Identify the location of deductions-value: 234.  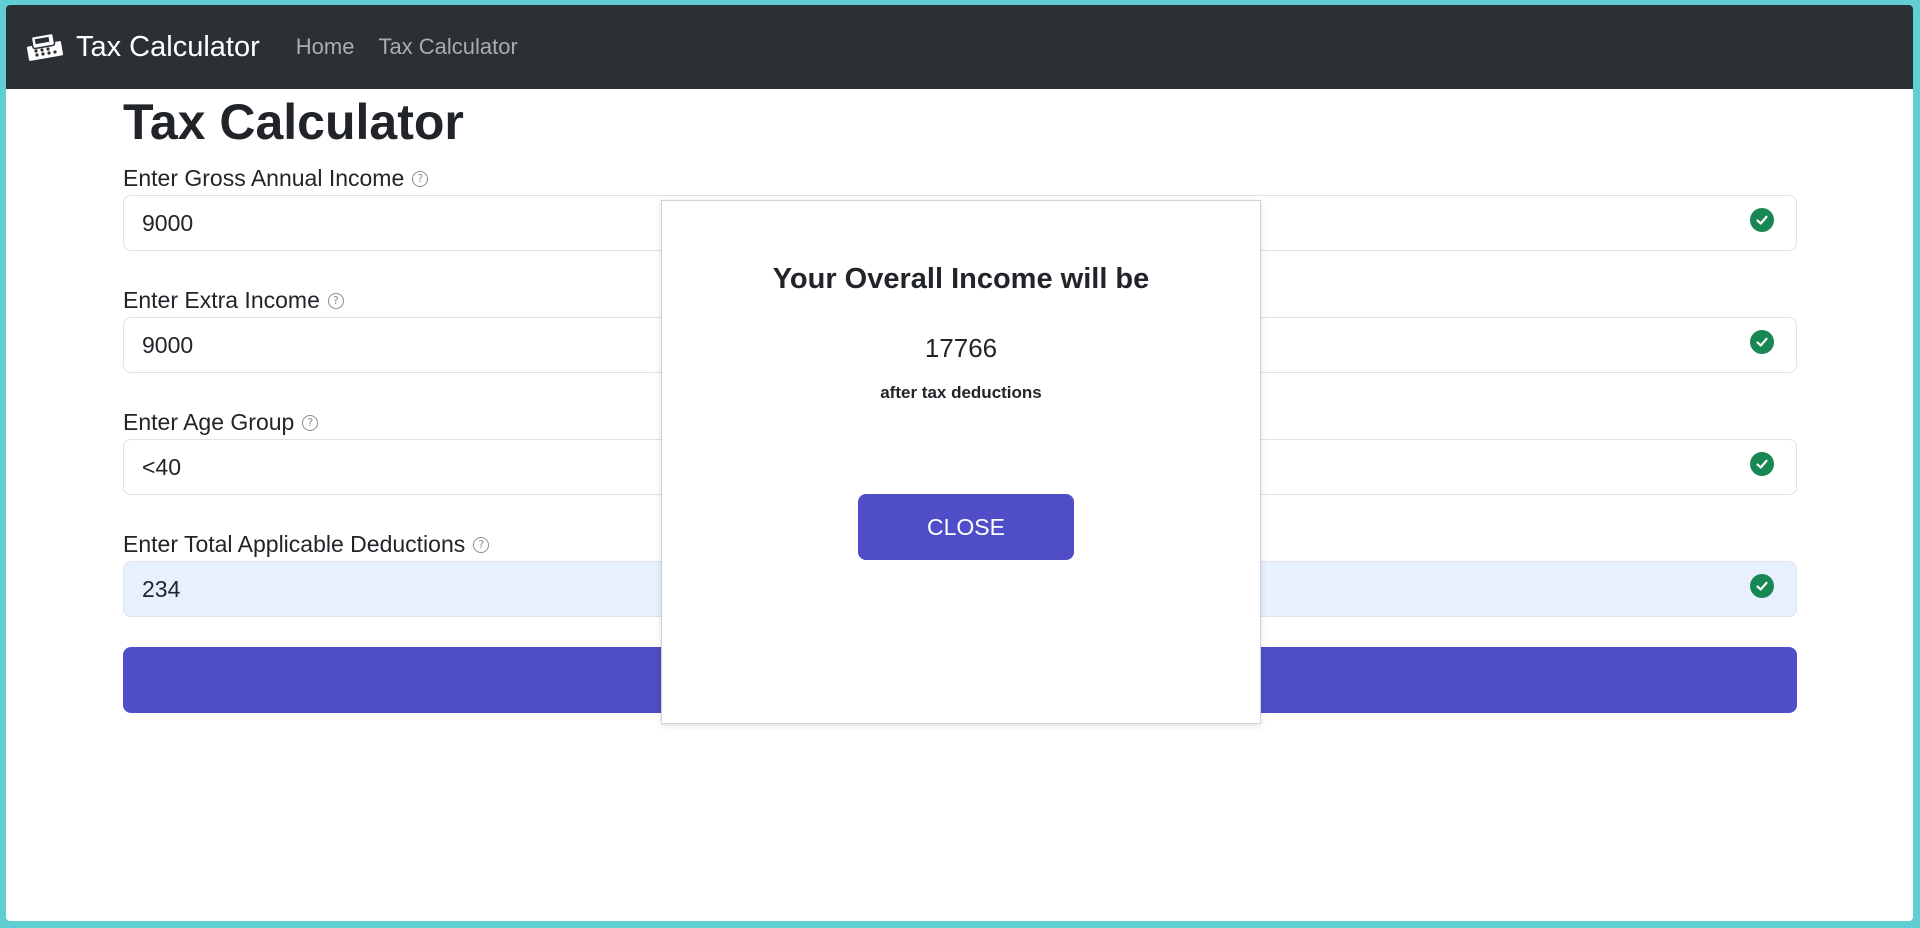
(161, 588).